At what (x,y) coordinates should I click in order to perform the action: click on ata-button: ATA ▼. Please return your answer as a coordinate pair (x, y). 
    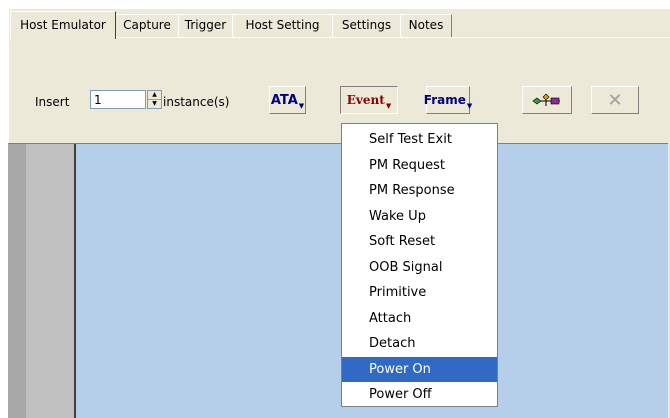
    Looking at the image, I should click on (287, 100).